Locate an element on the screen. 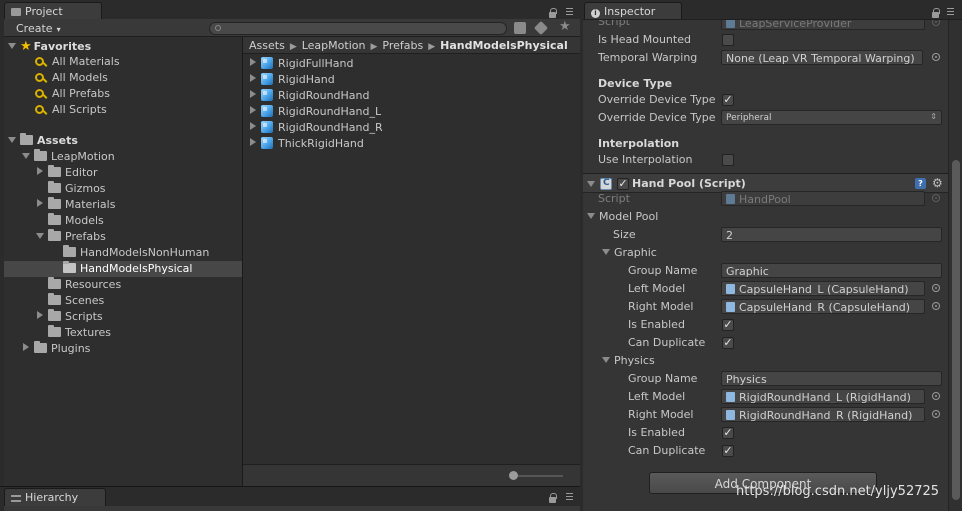 The width and height of the screenshot is (962, 511). scrollbar-thumb is located at coordinates (956, 330).